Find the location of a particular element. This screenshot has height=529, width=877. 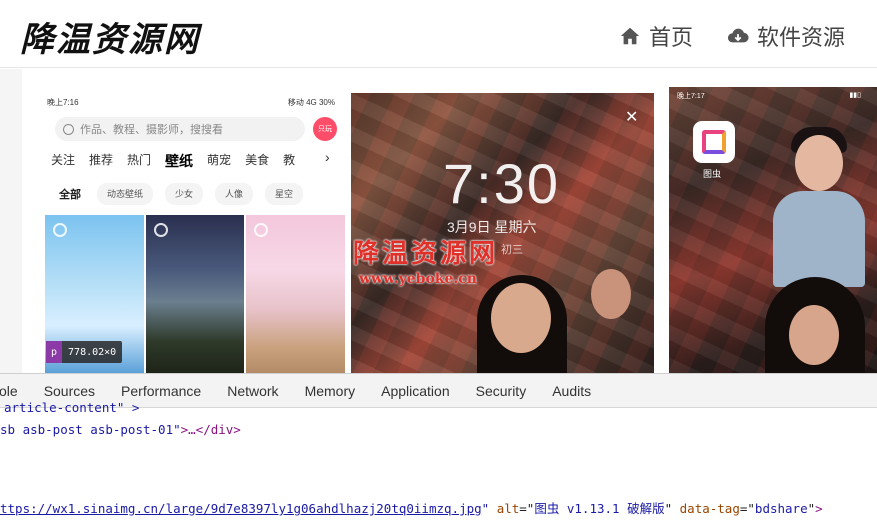

code-token: article-content" > is located at coordinates (72, 407).